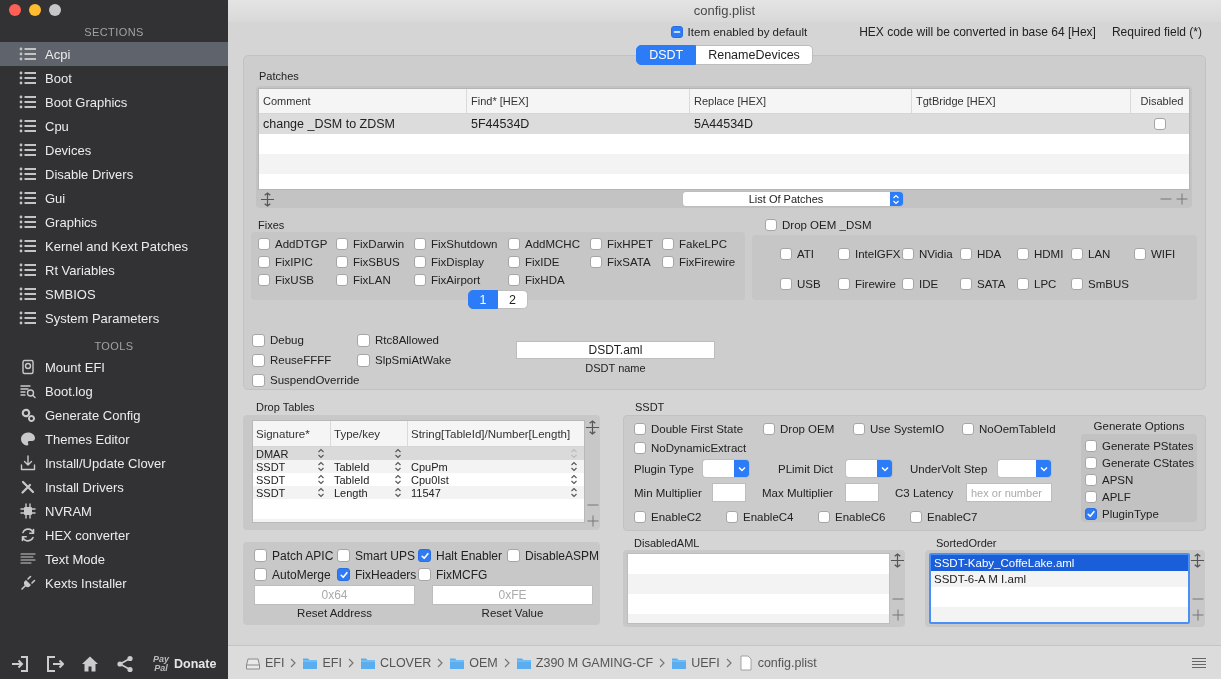 This screenshot has height=679, width=1221. What do you see at coordinates (870, 284) in the screenshot?
I see `checkbox: Firewire` at bounding box center [870, 284].